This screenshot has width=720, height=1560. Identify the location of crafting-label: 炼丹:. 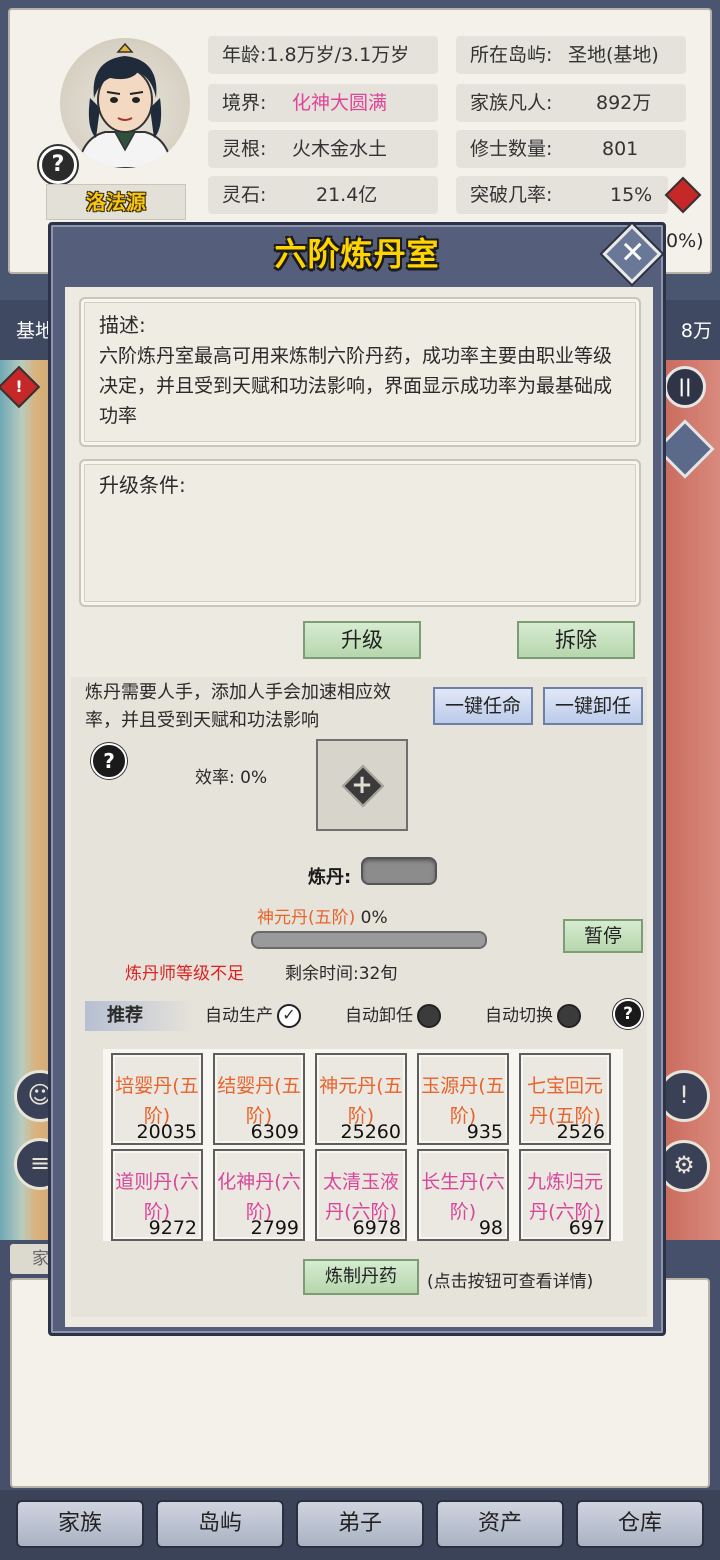
(330, 877).